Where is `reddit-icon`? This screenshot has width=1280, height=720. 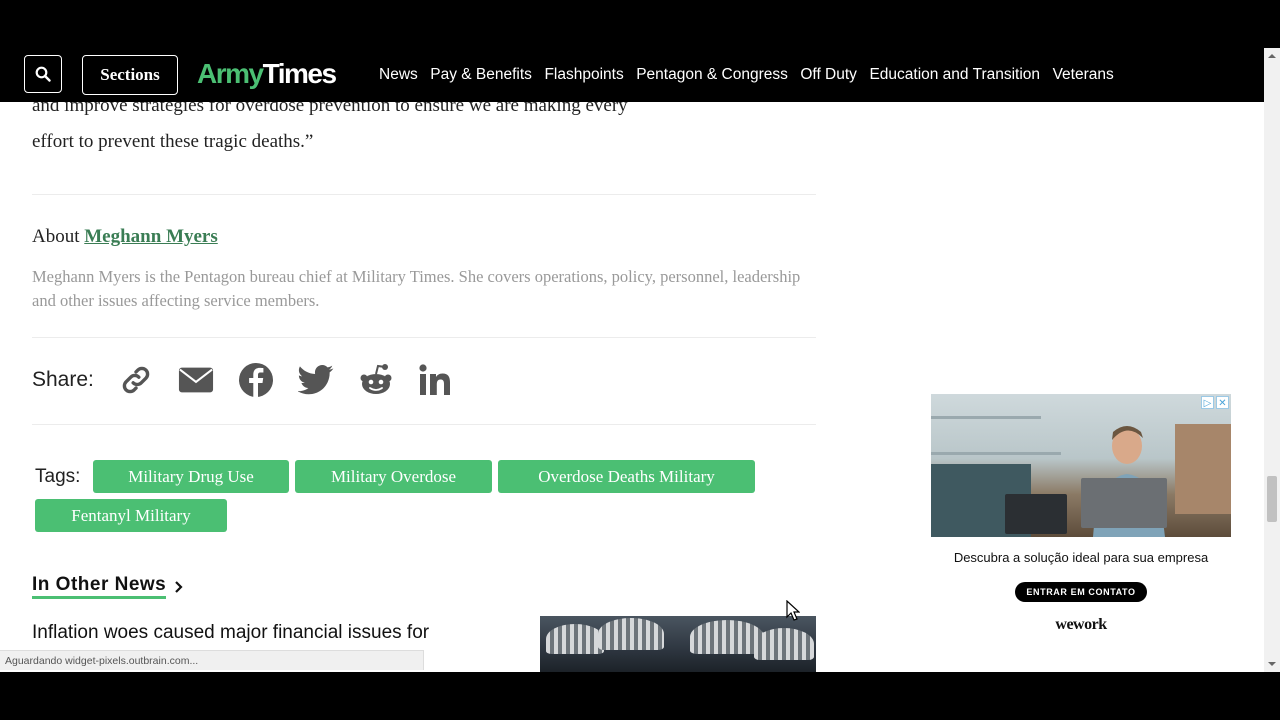 reddit-icon is located at coordinates (376, 380).